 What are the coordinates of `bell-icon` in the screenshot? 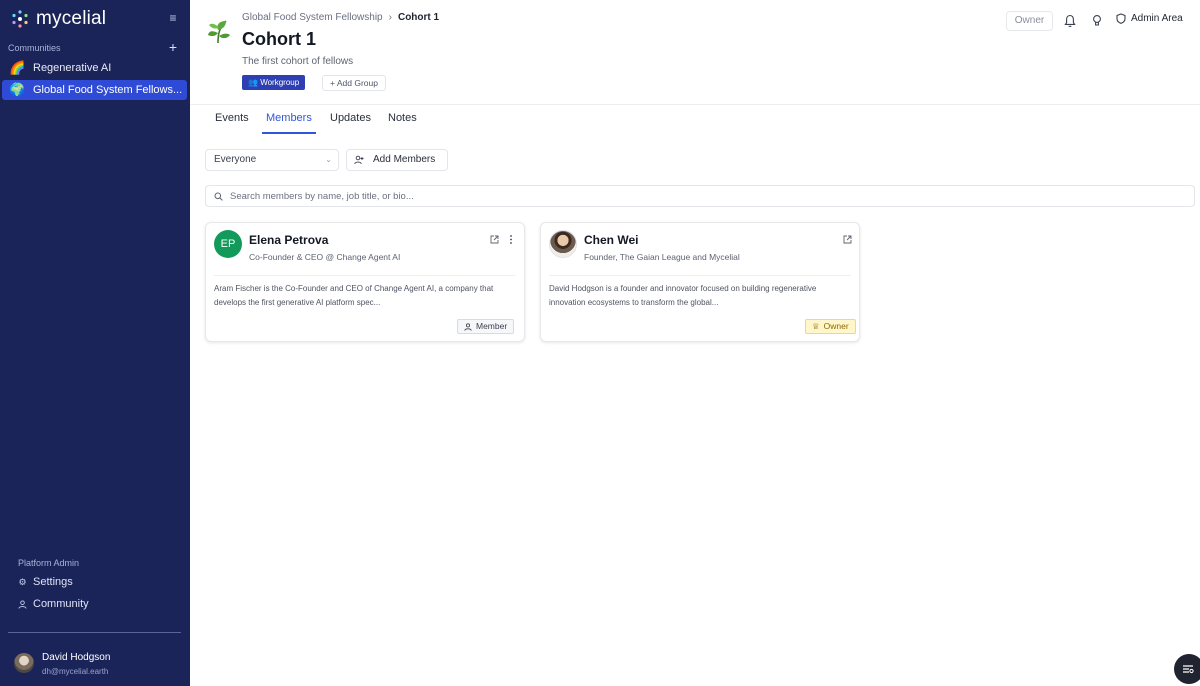 It's located at (1070, 21).